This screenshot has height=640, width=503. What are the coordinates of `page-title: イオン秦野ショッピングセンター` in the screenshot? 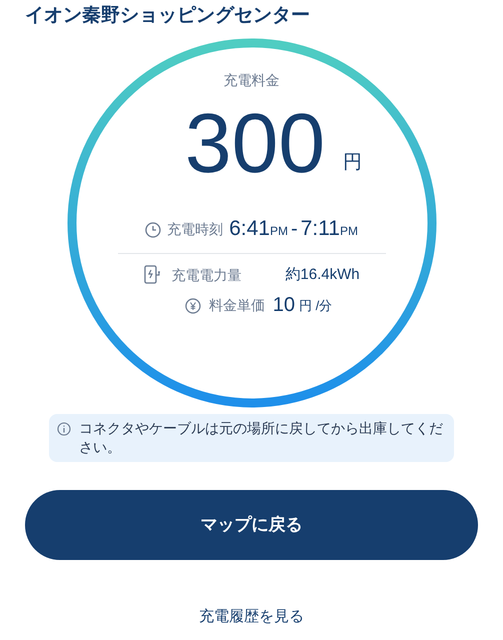 It's located at (167, 16).